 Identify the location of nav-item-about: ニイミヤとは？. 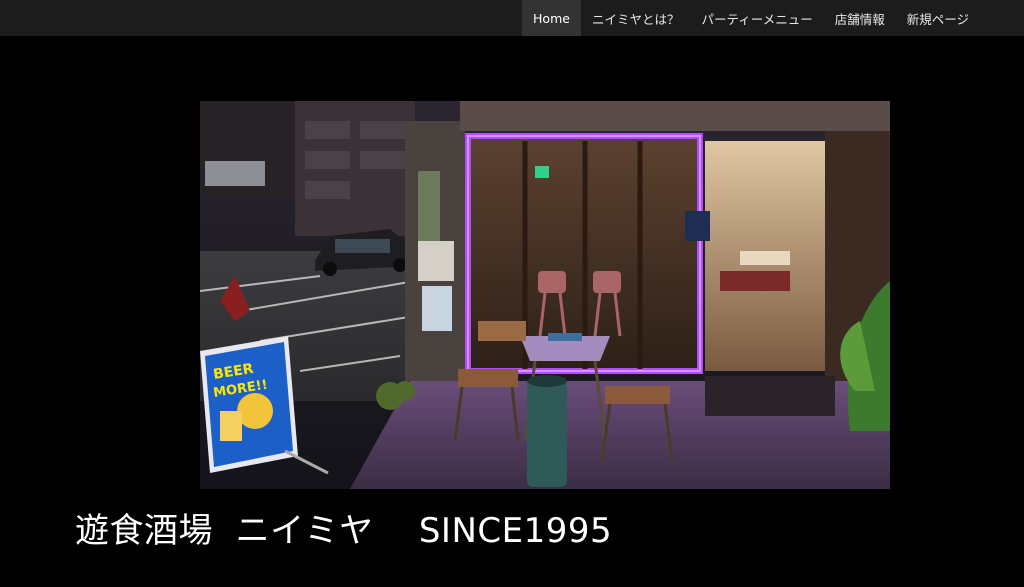
(636, 18).